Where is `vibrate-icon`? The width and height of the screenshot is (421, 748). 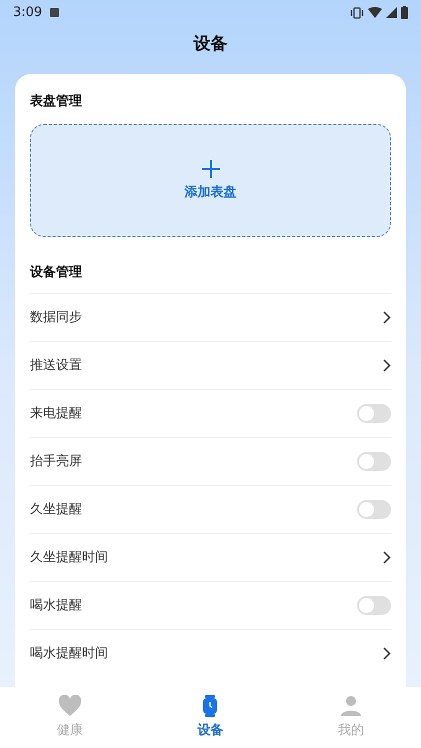
vibrate-icon is located at coordinates (357, 12).